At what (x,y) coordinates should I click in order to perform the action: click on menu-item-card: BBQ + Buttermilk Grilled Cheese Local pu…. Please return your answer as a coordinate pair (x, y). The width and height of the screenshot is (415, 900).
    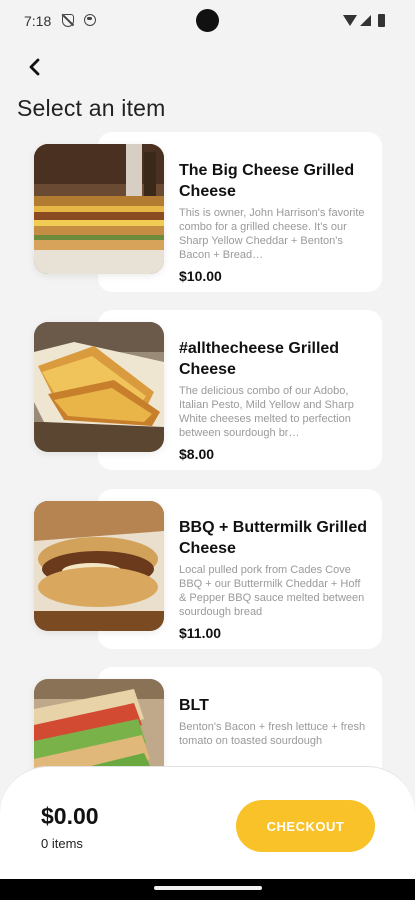
    Looking at the image, I should click on (208, 569).